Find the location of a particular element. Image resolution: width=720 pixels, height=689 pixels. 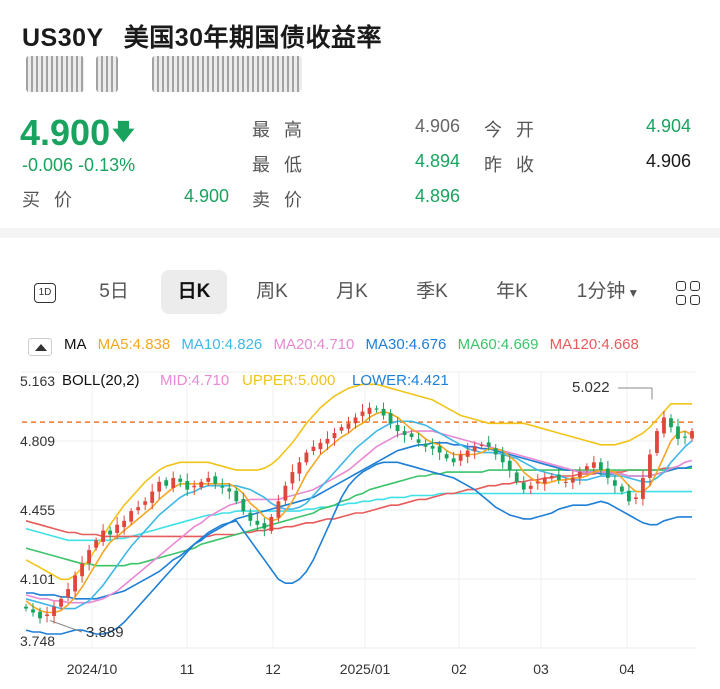

x-tick-label: 03 is located at coordinates (541, 669).